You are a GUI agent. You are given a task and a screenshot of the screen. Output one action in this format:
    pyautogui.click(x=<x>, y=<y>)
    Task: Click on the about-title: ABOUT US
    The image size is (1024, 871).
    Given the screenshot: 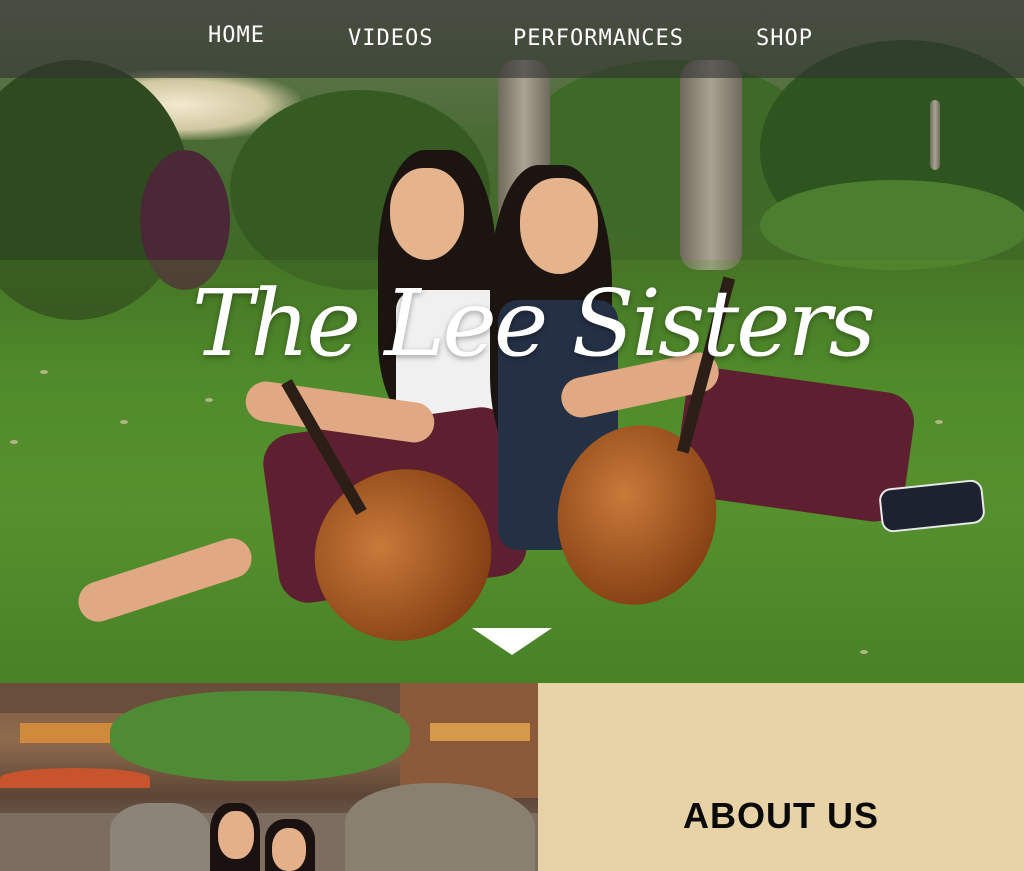 What is the action you would take?
    pyautogui.click(x=781, y=815)
    